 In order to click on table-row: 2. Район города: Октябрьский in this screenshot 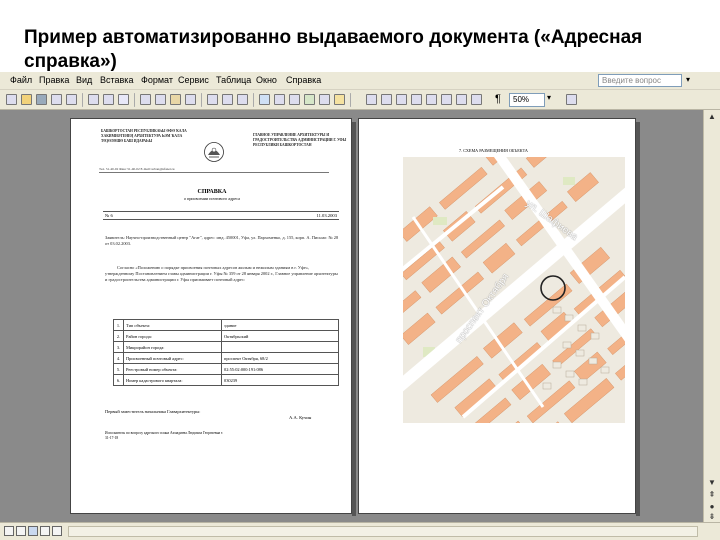, I will do `click(226, 336)`.